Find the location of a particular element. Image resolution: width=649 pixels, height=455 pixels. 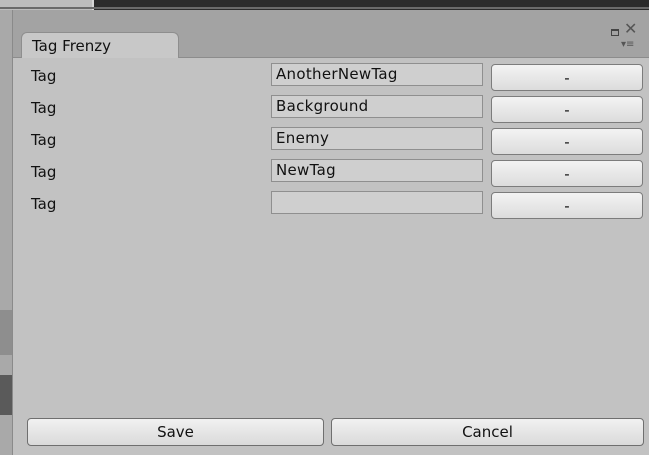

maximize-icon is located at coordinates (615, 32).